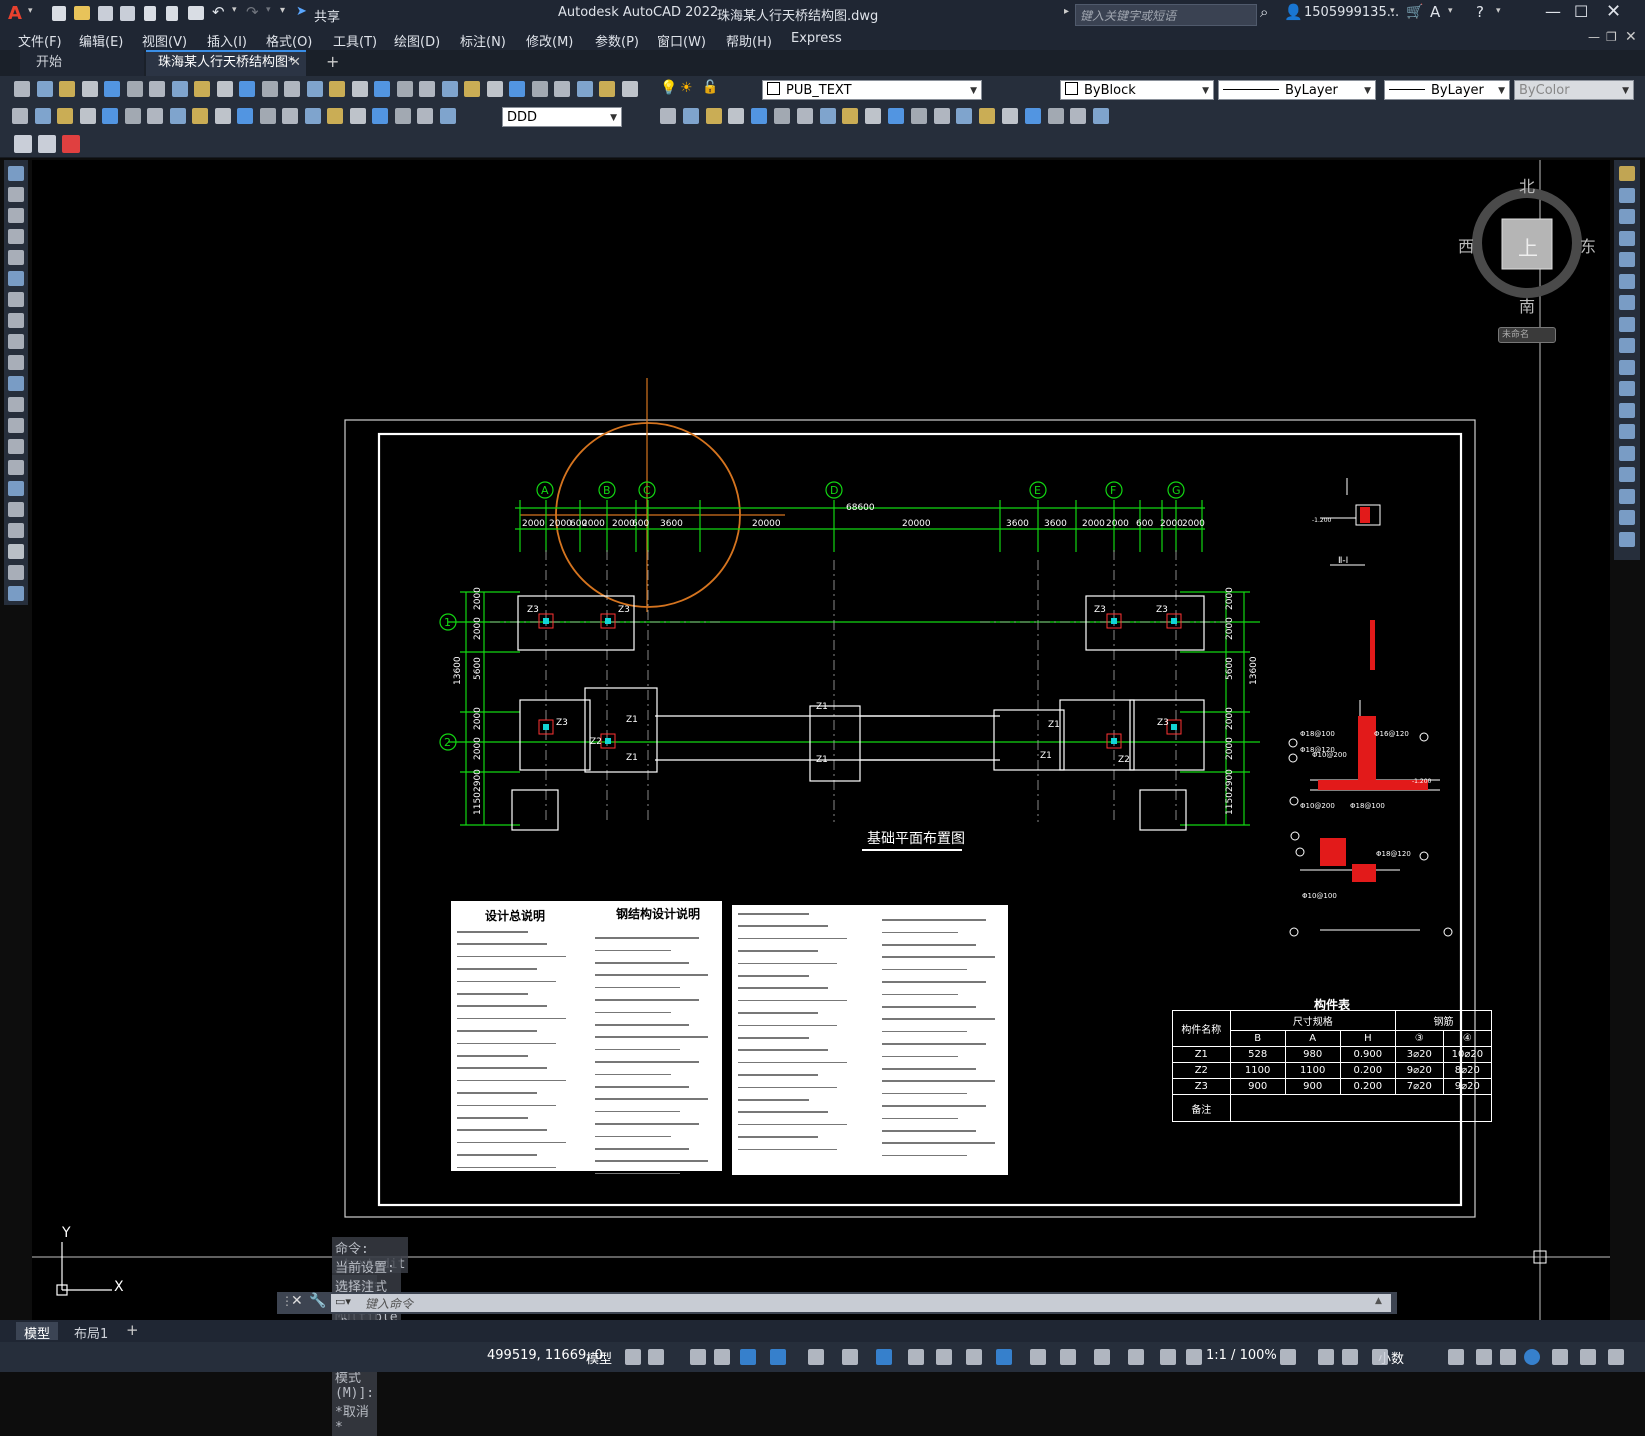 Image resolution: width=1645 pixels, height=1436 pixels. What do you see at coordinates (710, 87) in the screenshot?
I see `layer-unlock-icon: 🔓` at bounding box center [710, 87].